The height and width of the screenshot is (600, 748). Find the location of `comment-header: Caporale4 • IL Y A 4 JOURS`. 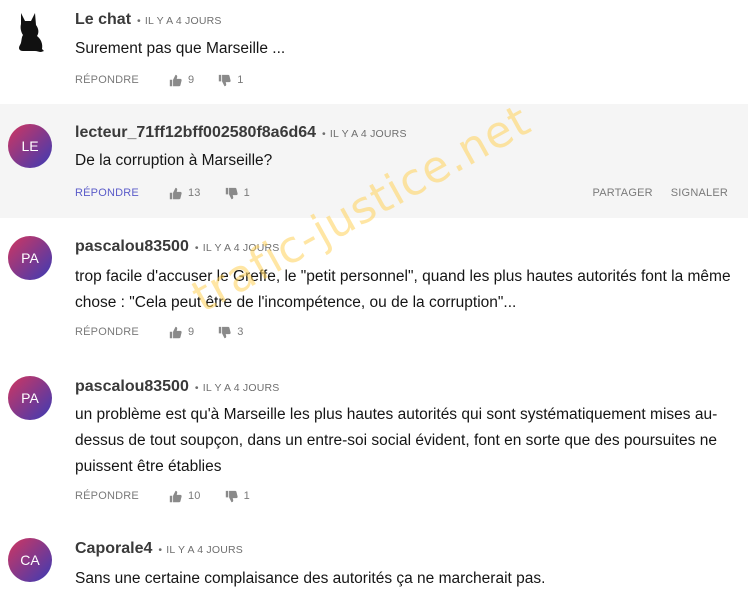

comment-header: Caporale4 • IL Y A 4 JOURS is located at coordinates (159, 549).